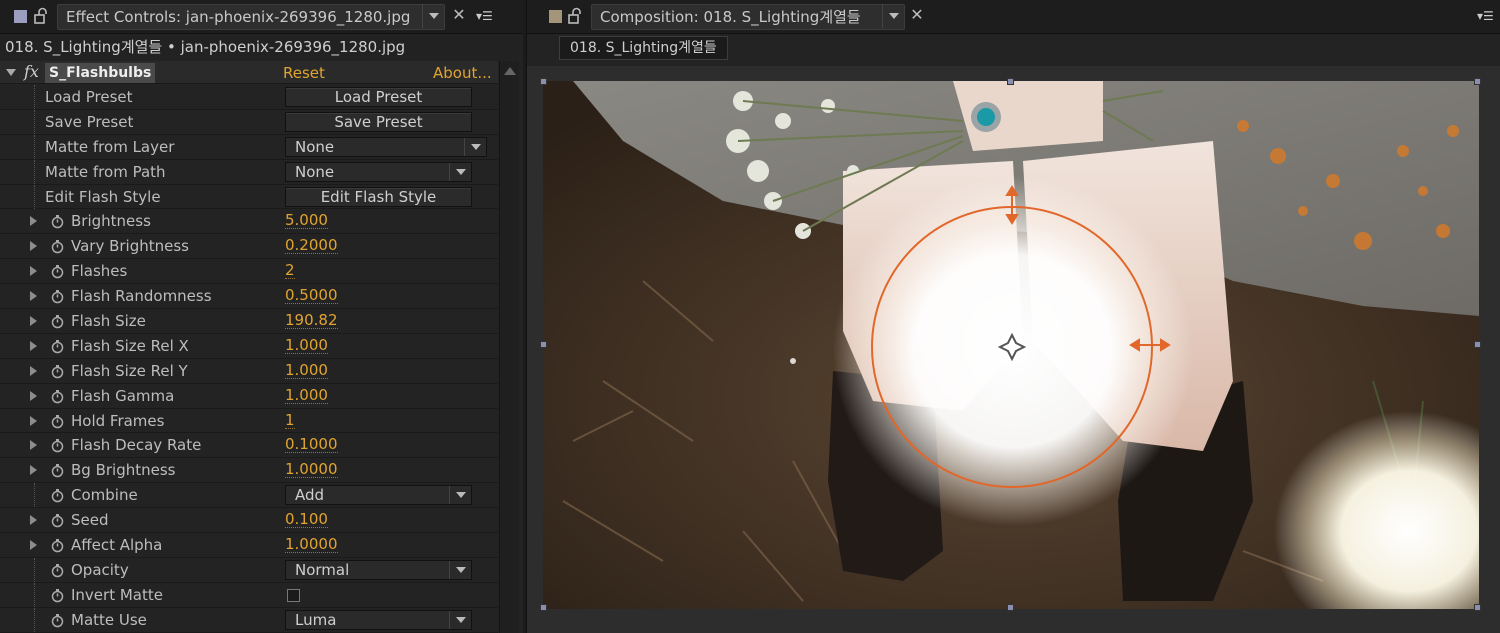  I want to click on property-row: Matte from Layer None, so click(249, 147).